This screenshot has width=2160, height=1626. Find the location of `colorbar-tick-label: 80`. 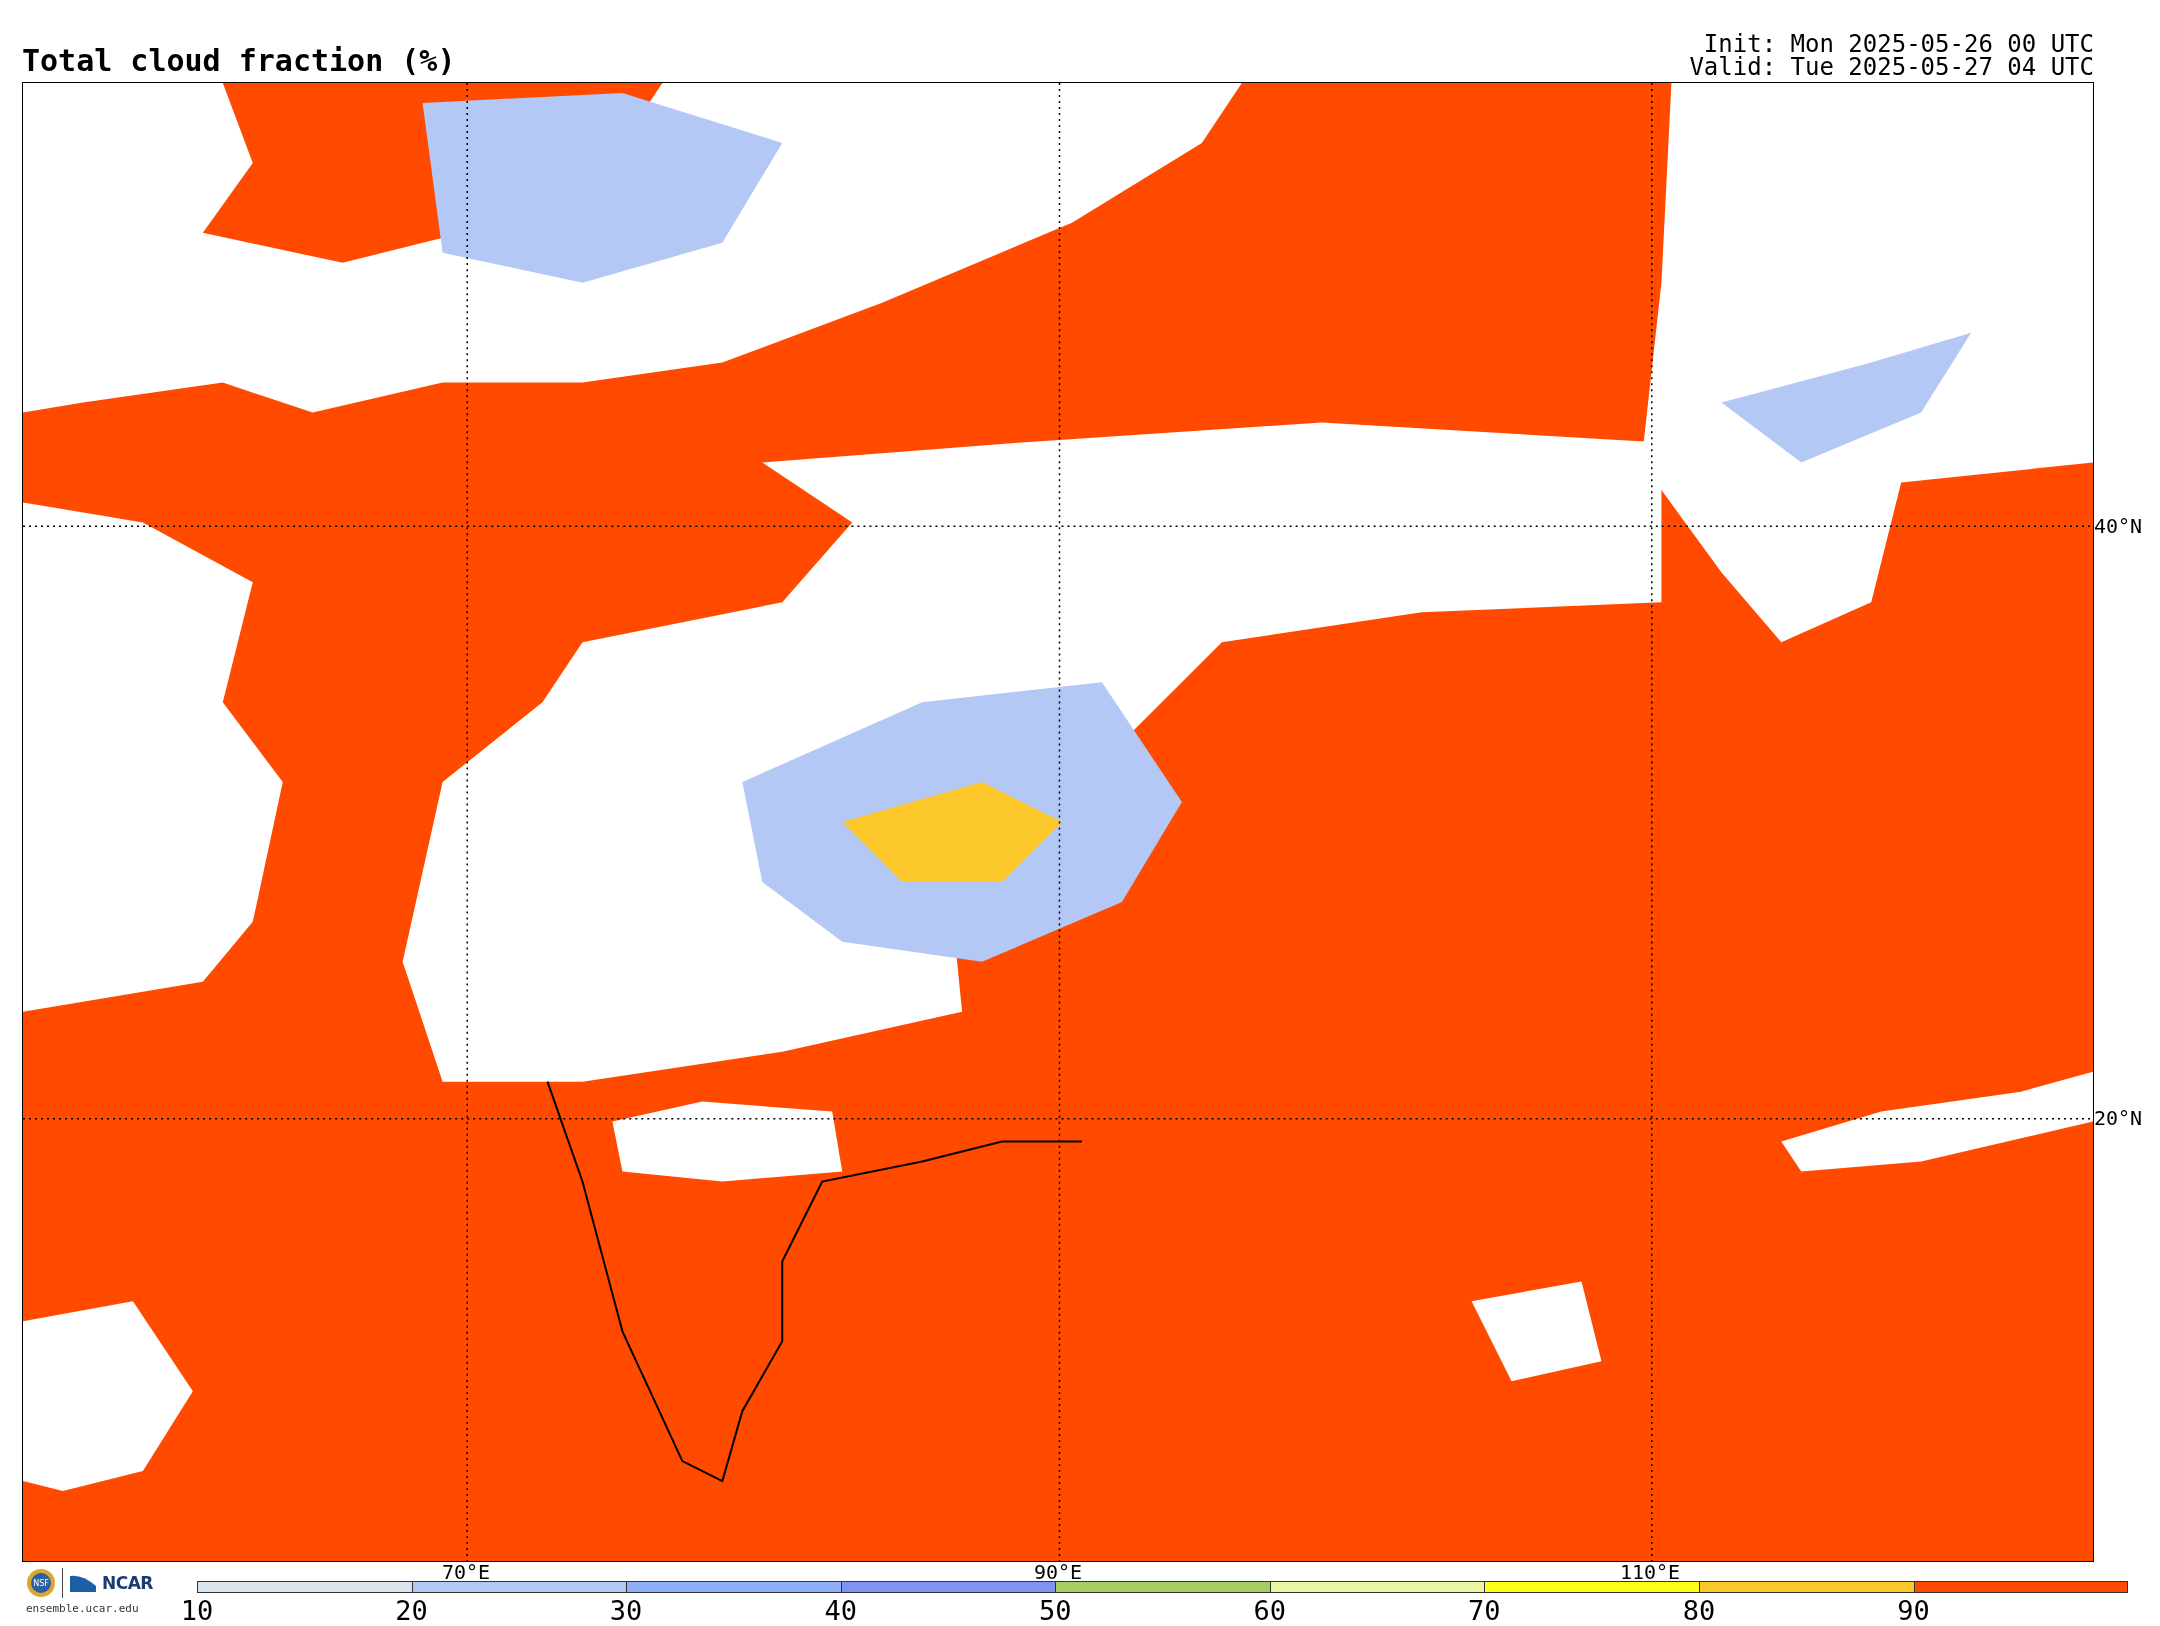

colorbar-tick-label: 80 is located at coordinates (1699, 1610).